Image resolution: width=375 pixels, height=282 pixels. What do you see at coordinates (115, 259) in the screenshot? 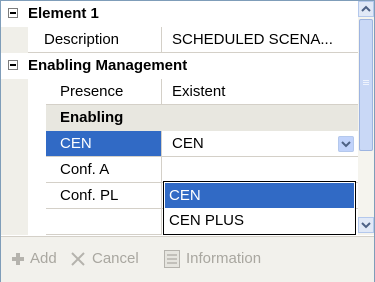
I see `cancel-button: Cancel` at bounding box center [115, 259].